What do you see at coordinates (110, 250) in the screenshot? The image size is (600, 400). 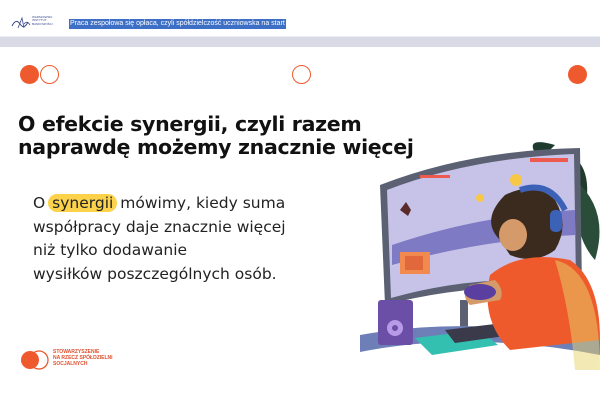 I see `body-line-3: niż tylko dodawanie` at bounding box center [110, 250].